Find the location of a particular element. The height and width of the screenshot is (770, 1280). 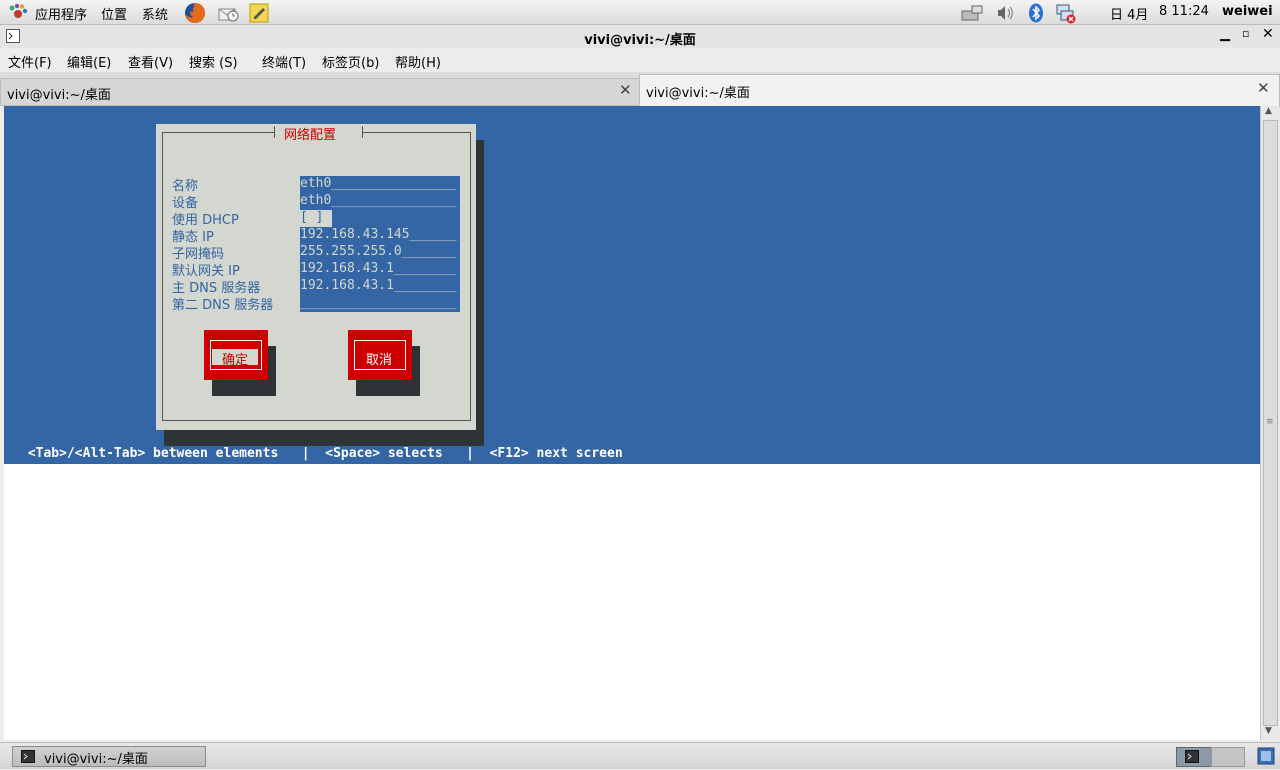

mail-clock-icon is located at coordinates (227, 12).